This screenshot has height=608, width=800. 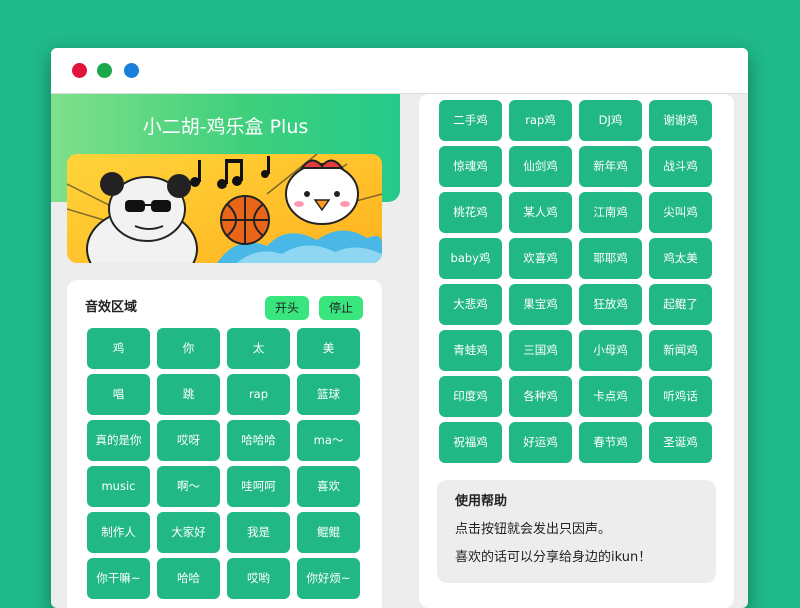 I want to click on chicken-button: 圣诞鸡, so click(x=680, y=442).